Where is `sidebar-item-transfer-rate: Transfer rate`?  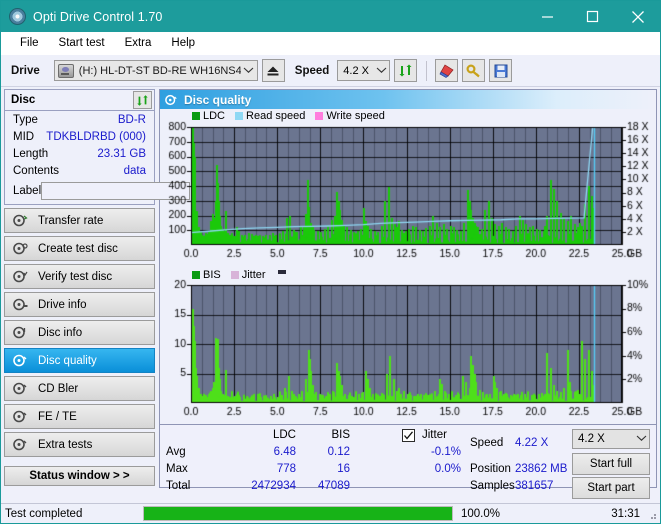
sidebar-item-transfer-rate: Transfer rate is located at coordinates (79, 220).